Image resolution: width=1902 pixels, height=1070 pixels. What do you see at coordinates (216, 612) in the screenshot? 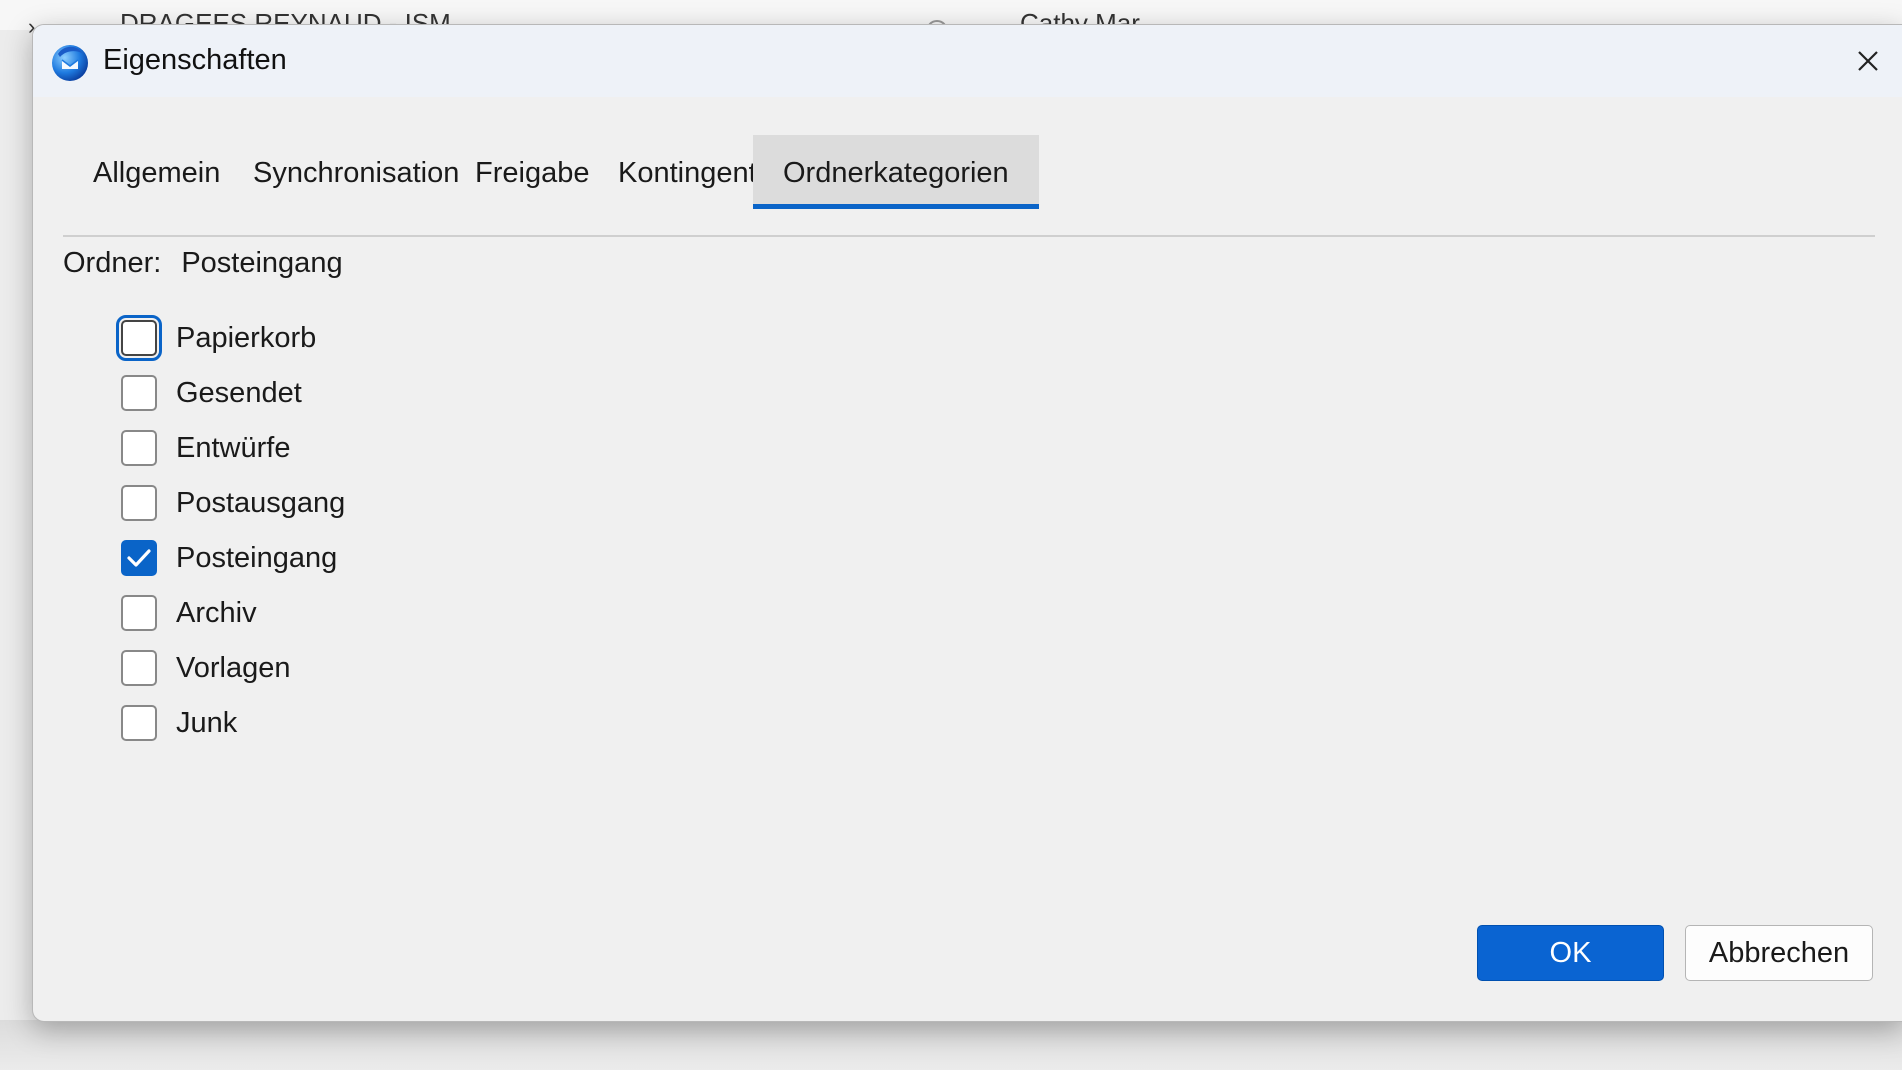
I see `checkbox-label: Archiv` at bounding box center [216, 612].